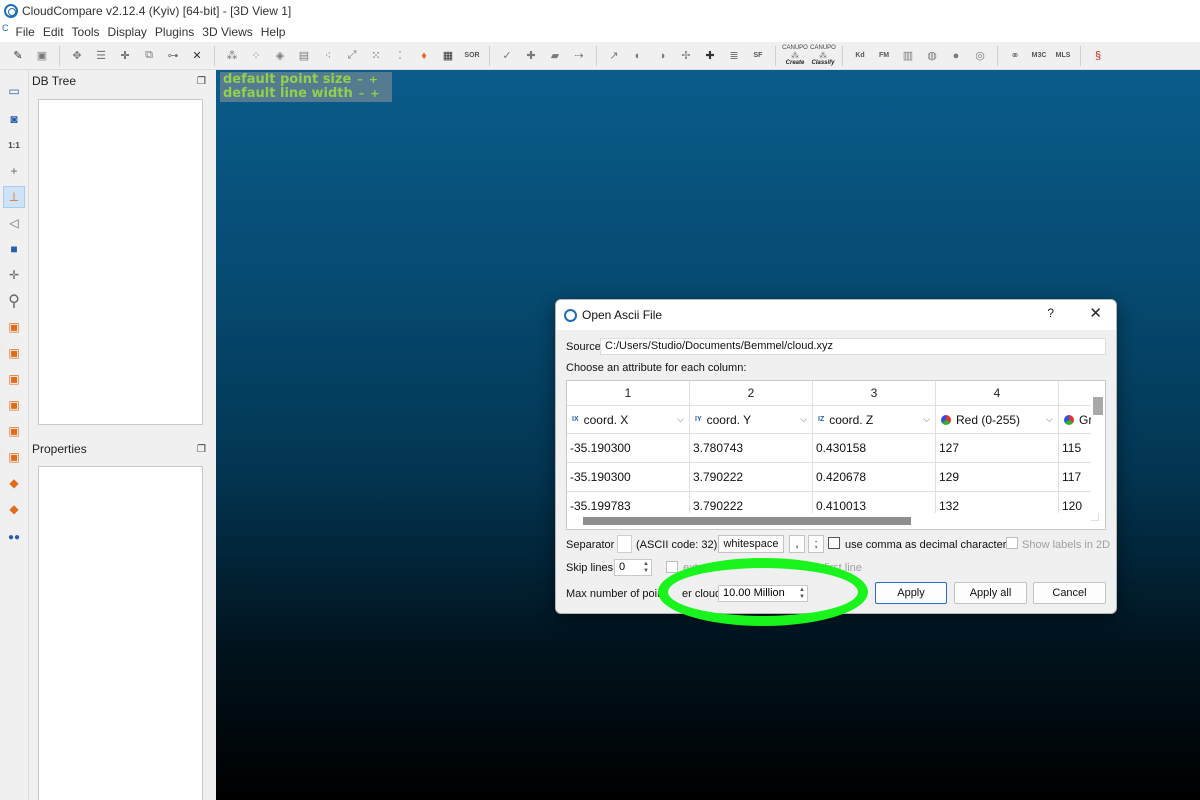 The height and width of the screenshot is (800, 1200). Describe the element at coordinates (197, 56) in the screenshot. I see `delete-icon: ✕` at that location.